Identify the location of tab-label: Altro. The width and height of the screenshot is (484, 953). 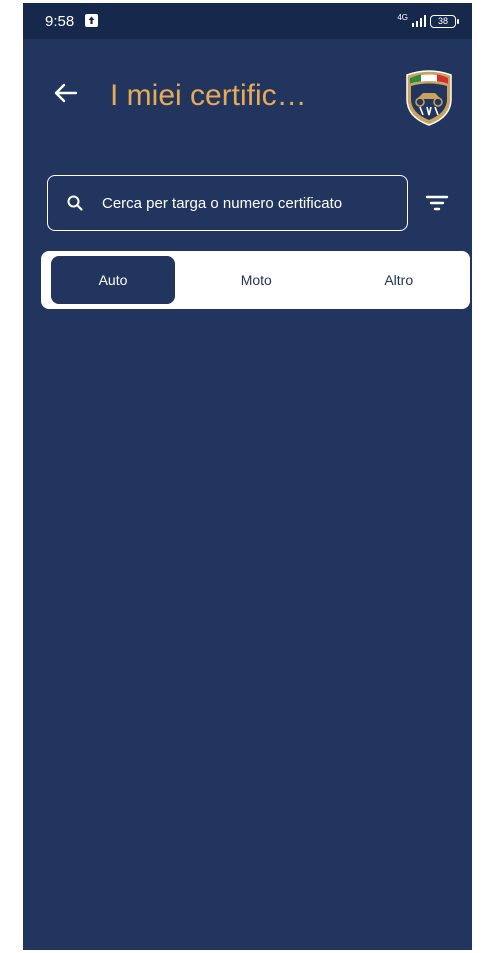
(399, 280).